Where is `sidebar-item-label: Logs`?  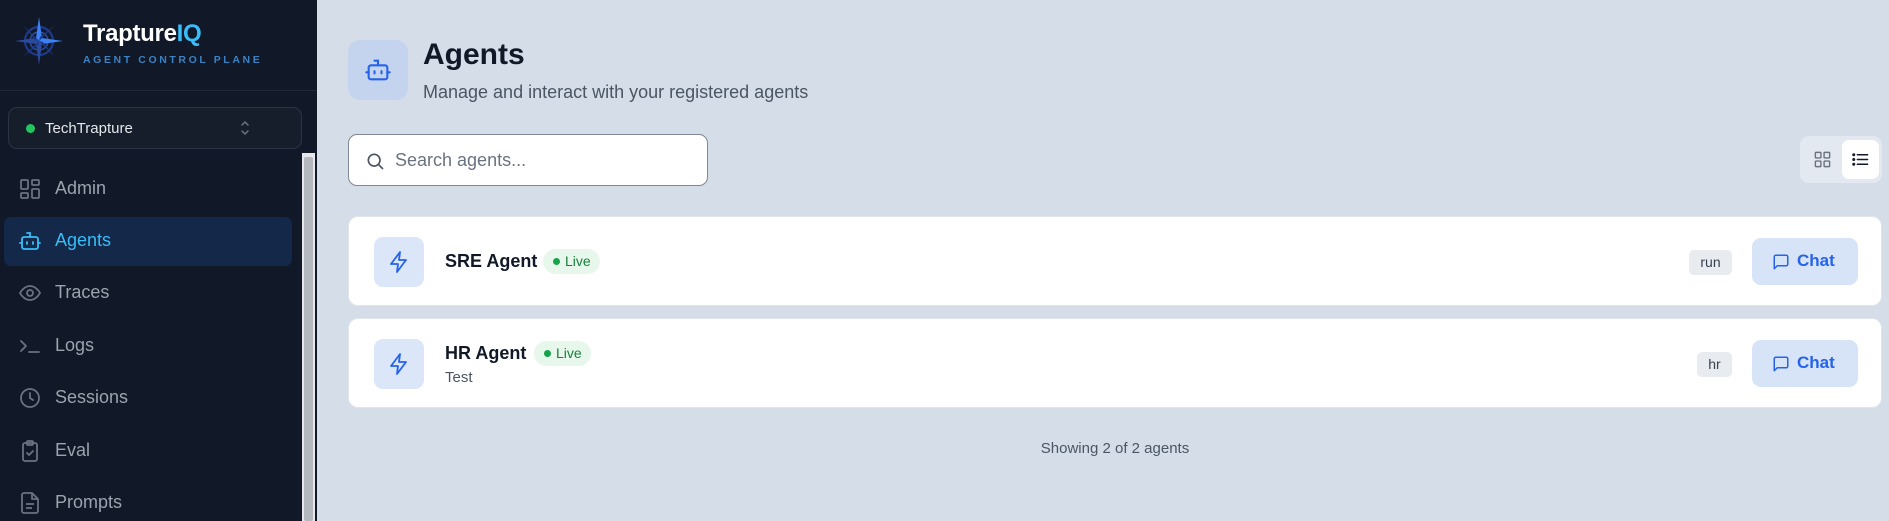
sidebar-item-label: Logs is located at coordinates (75, 345).